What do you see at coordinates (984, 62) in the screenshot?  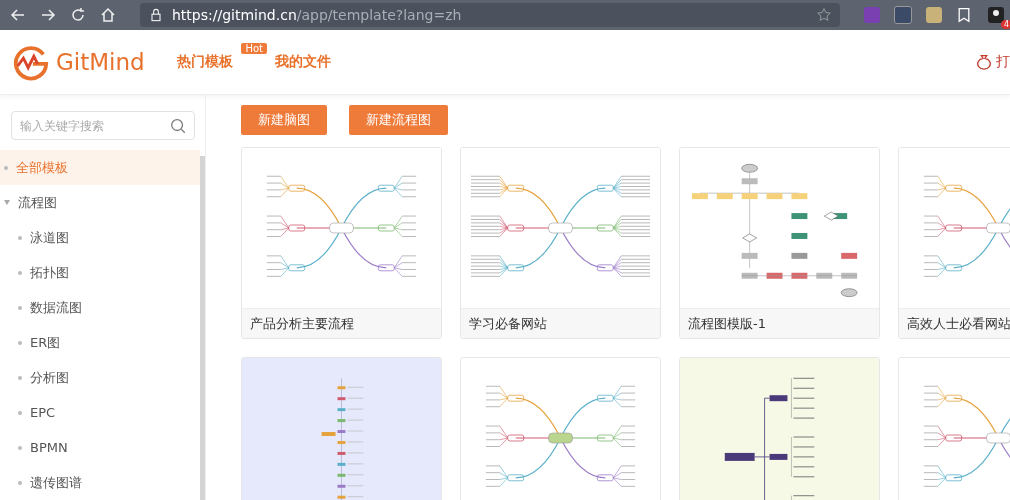 I see `money-bag-icon` at bounding box center [984, 62].